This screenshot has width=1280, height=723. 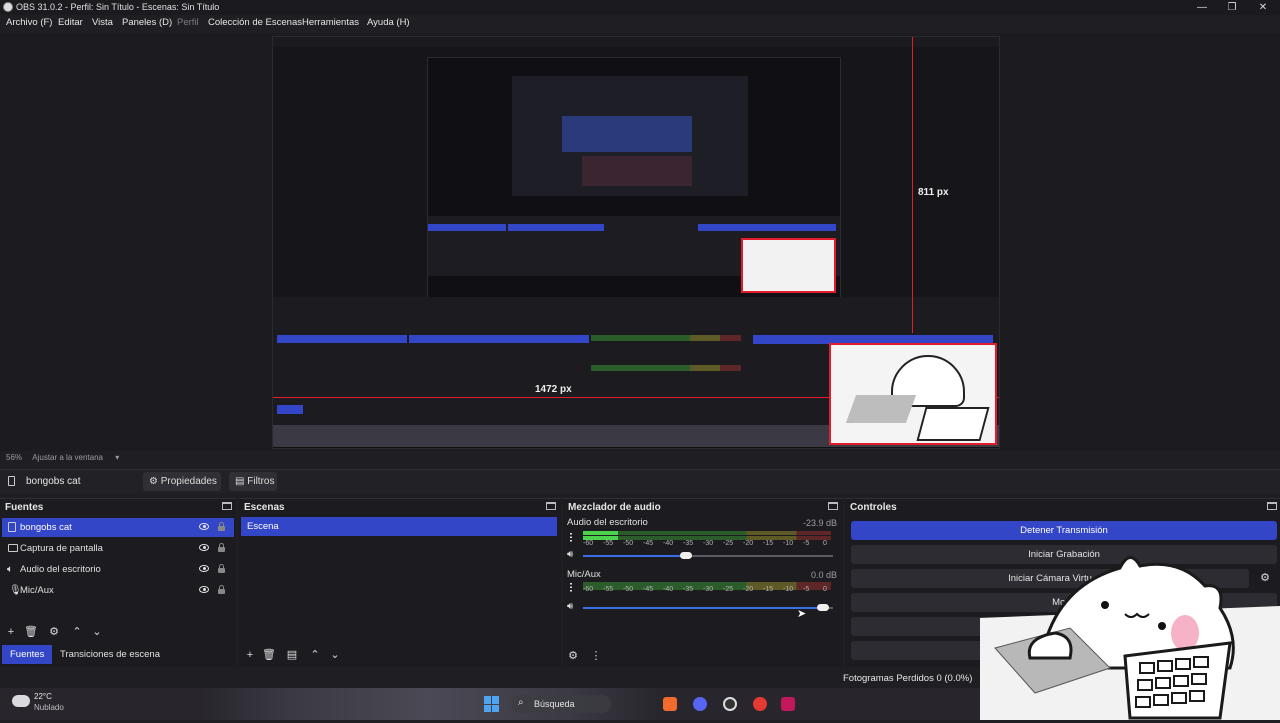 What do you see at coordinates (596, 656) in the screenshot?
I see `mixer-menu-icon: ⋮` at bounding box center [596, 656].